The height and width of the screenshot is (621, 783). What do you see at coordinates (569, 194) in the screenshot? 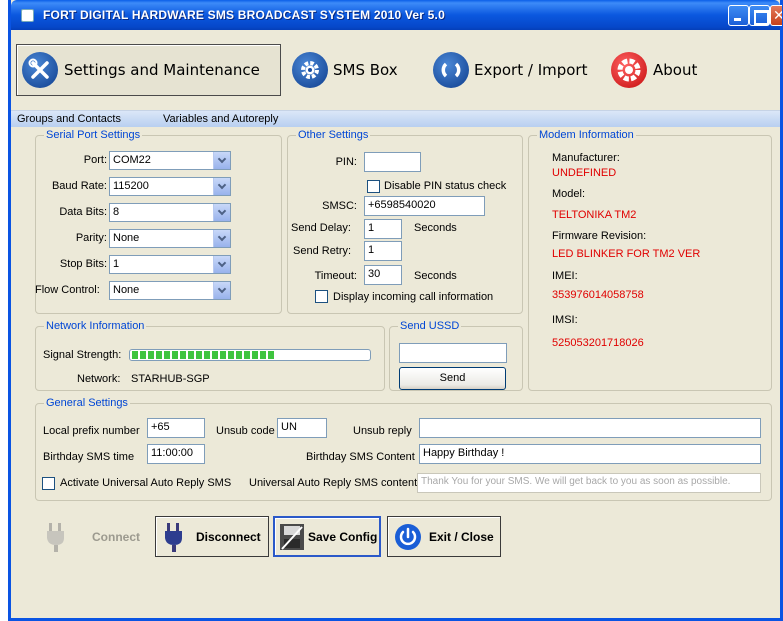
I see `model-label: Model:` at bounding box center [569, 194].